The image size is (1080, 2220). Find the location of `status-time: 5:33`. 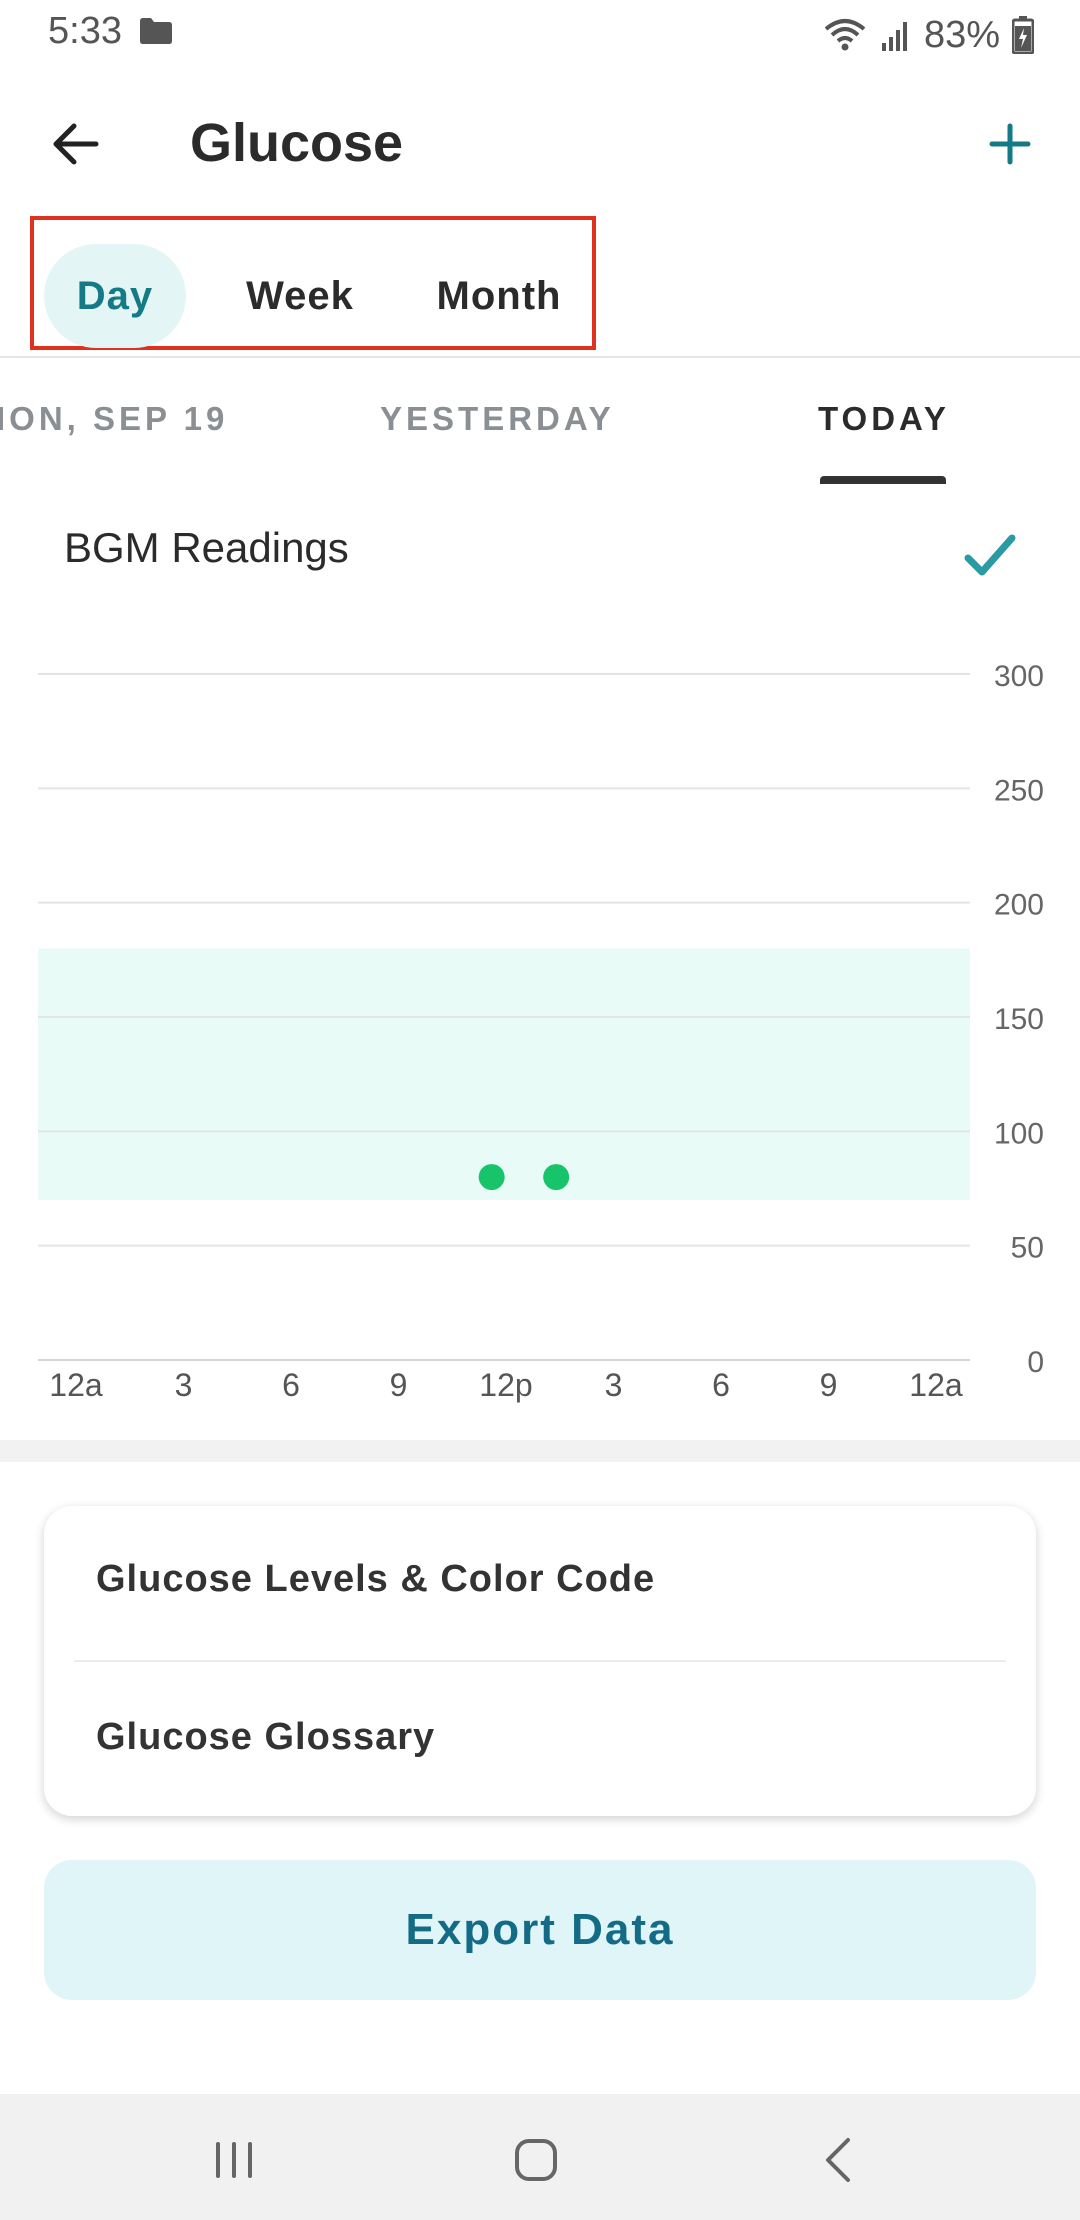

status-time: 5:33 is located at coordinates (85, 31).